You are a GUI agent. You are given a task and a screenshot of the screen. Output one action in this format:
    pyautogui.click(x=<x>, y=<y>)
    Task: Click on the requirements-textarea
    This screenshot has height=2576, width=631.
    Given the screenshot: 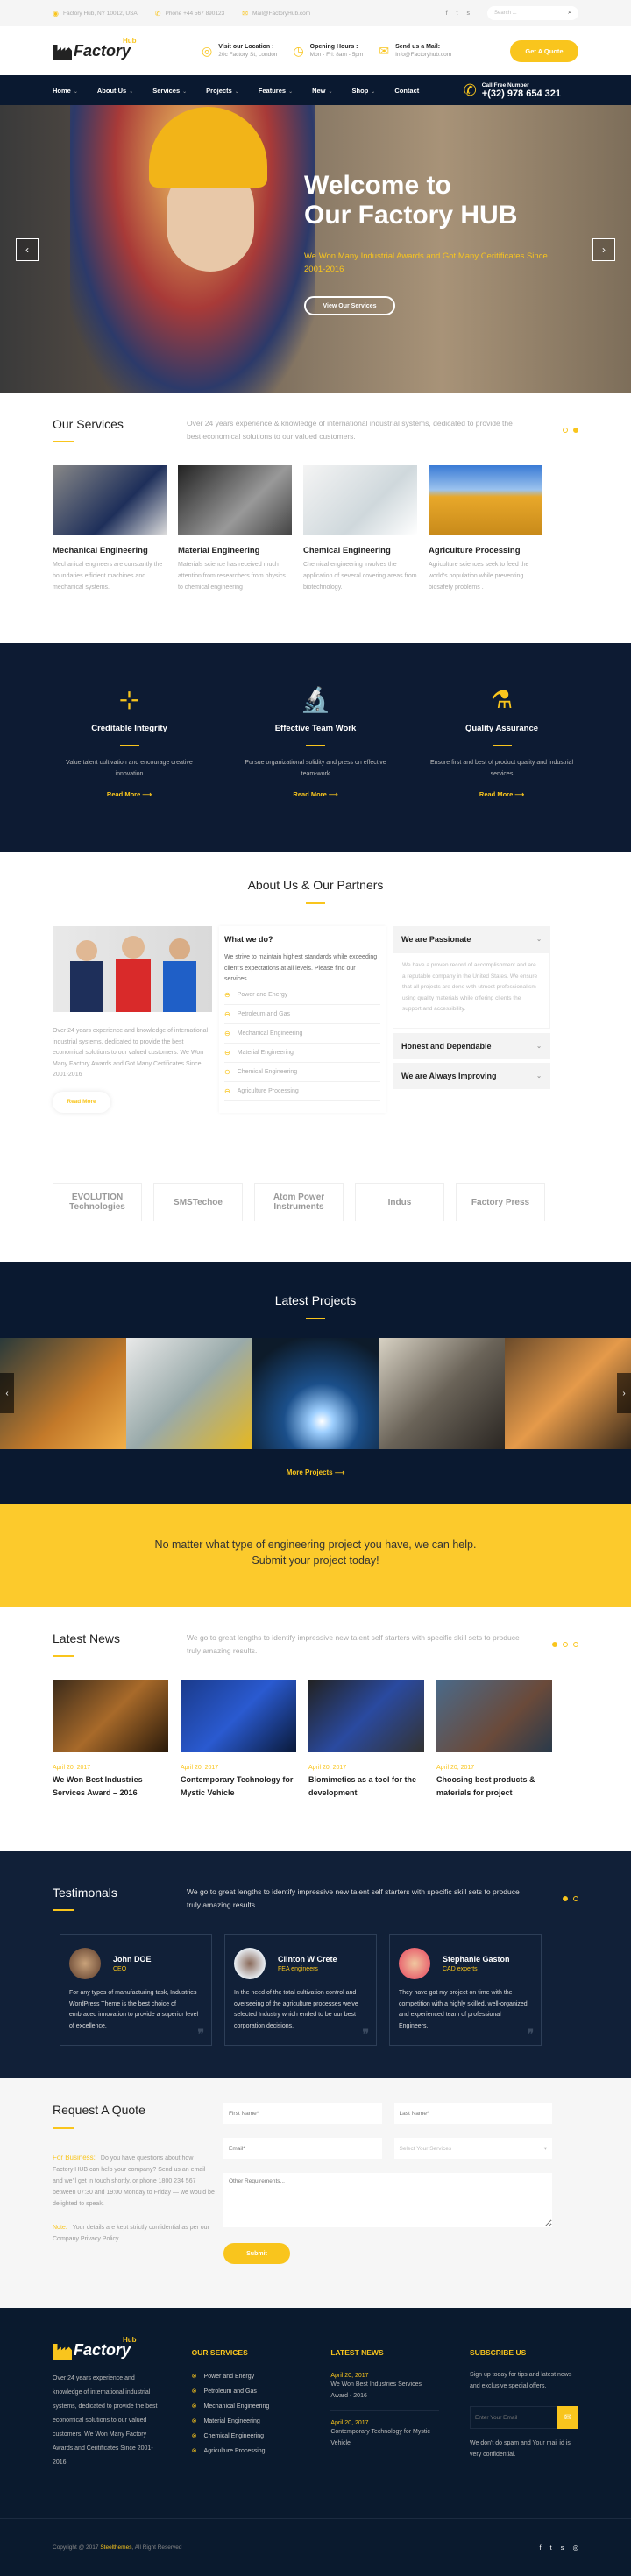 What is the action you would take?
    pyautogui.click(x=387, y=2200)
    